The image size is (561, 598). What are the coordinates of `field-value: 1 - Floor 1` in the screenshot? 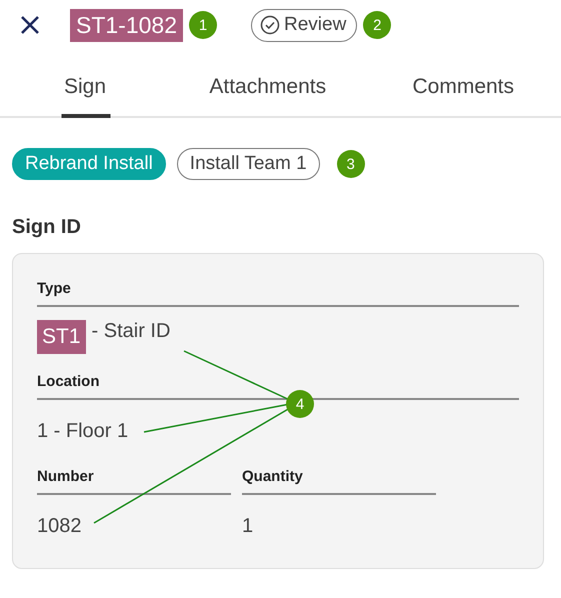 It's located at (82, 431).